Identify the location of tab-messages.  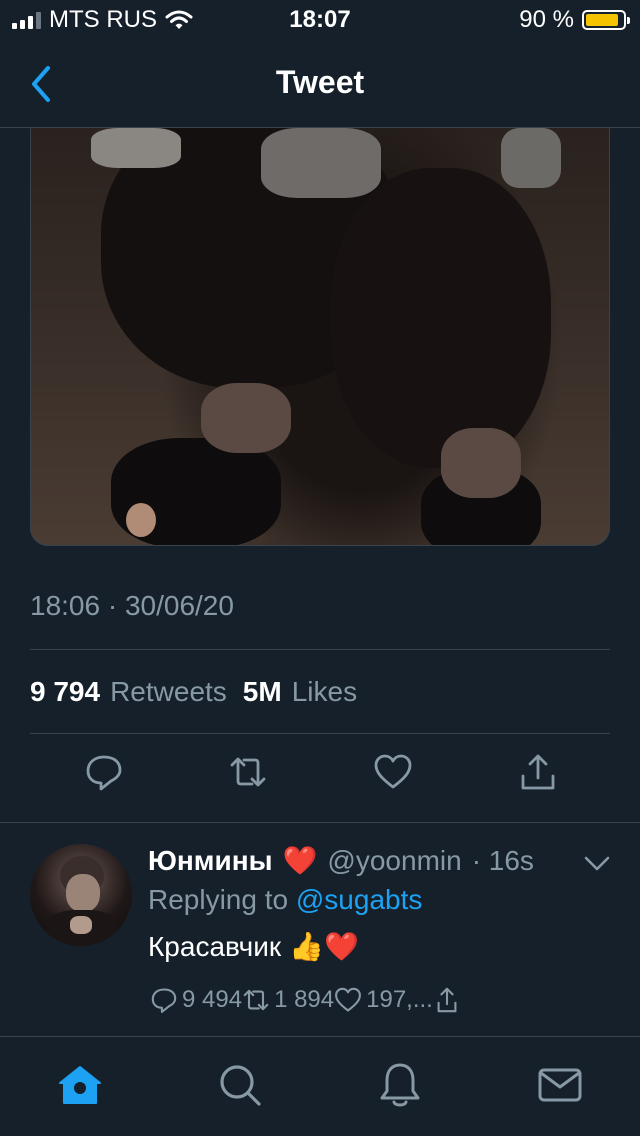
(560, 1085).